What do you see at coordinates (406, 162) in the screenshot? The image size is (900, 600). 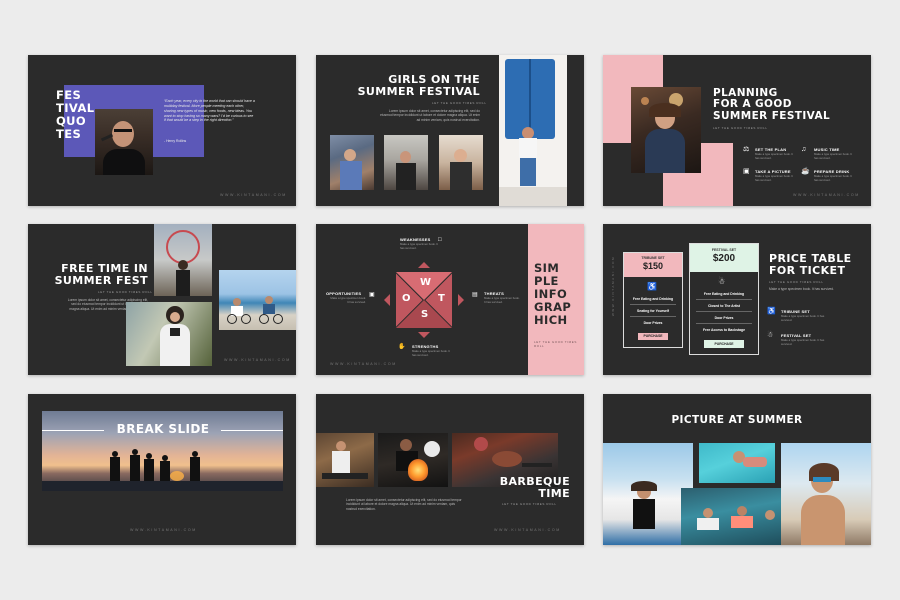 I see `photo-city-girl` at bounding box center [406, 162].